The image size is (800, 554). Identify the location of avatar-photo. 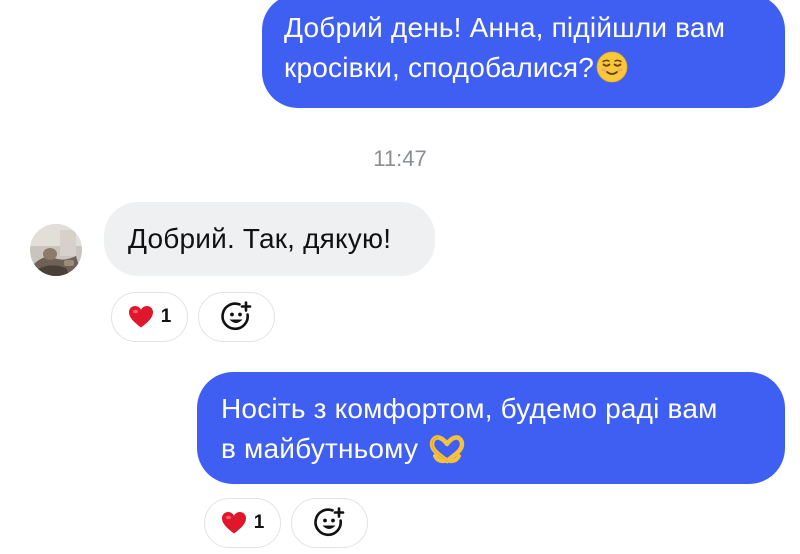
(56, 250).